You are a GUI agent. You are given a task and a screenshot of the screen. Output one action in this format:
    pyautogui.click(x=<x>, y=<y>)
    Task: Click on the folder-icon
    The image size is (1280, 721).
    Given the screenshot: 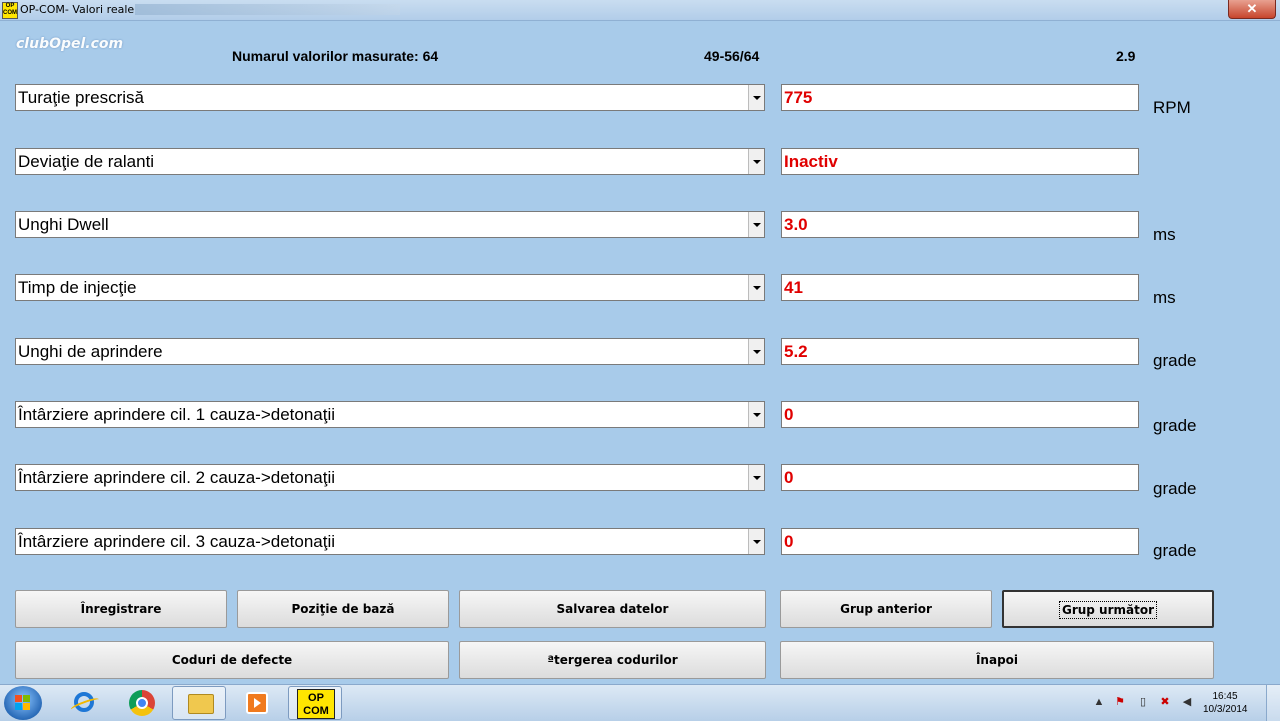 What is the action you would take?
    pyautogui.click(x=201, y=704)
    